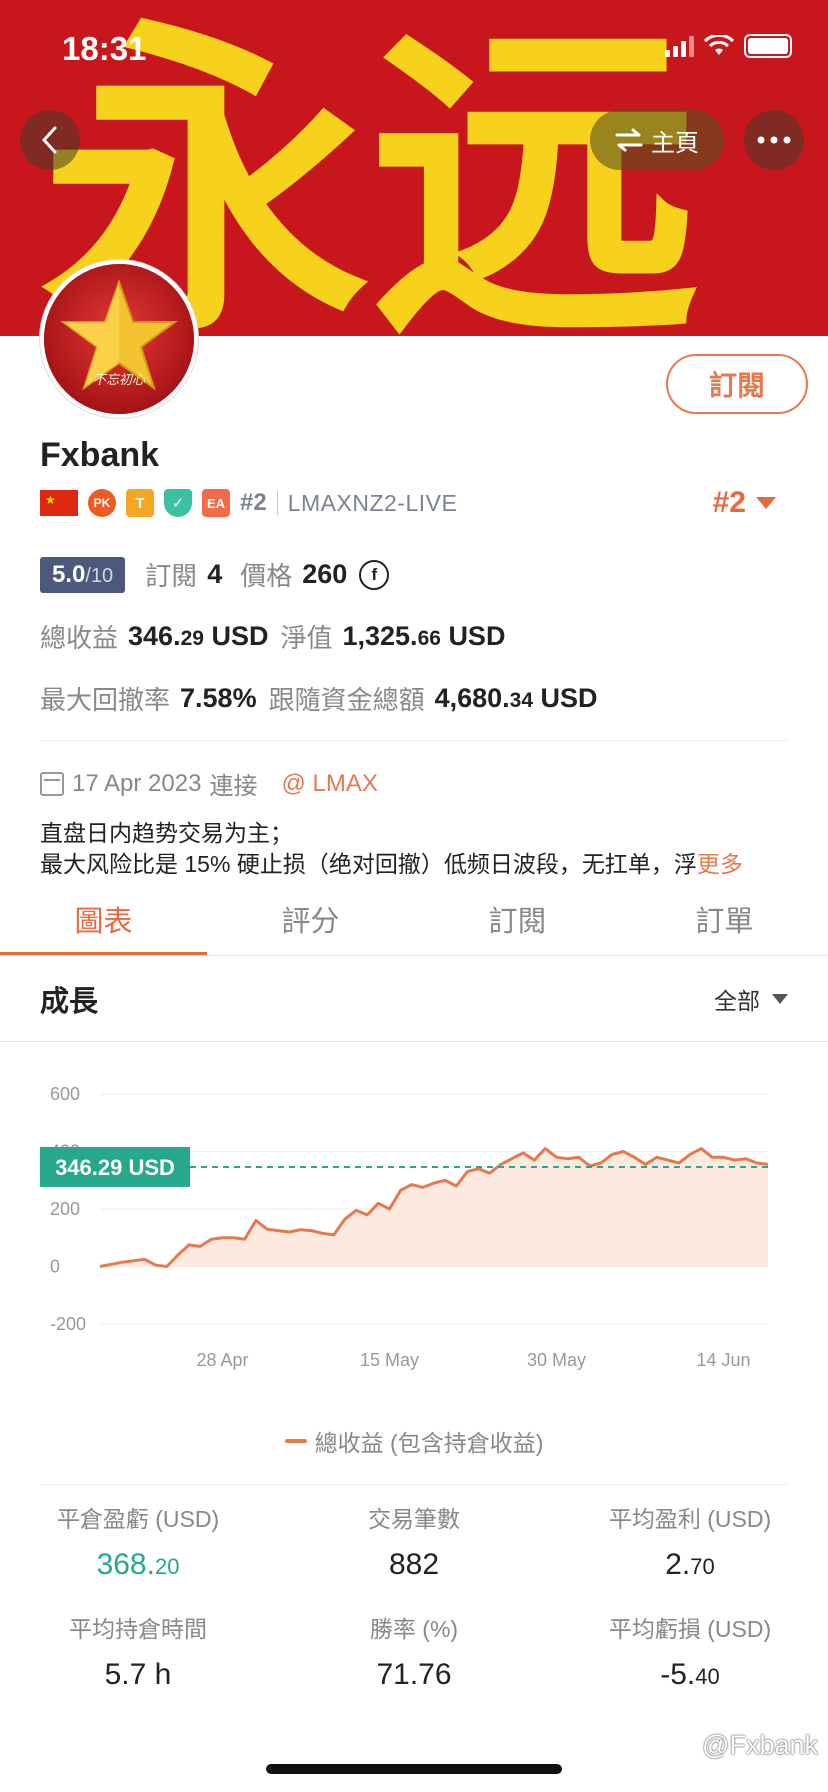 This screenshot has width=828, height=1792. I want to click on description-line-2: 最大风险比是 15% 硬止损（绝对回撤）低频日波段，无扛单，浮更多, so click(391, 864).